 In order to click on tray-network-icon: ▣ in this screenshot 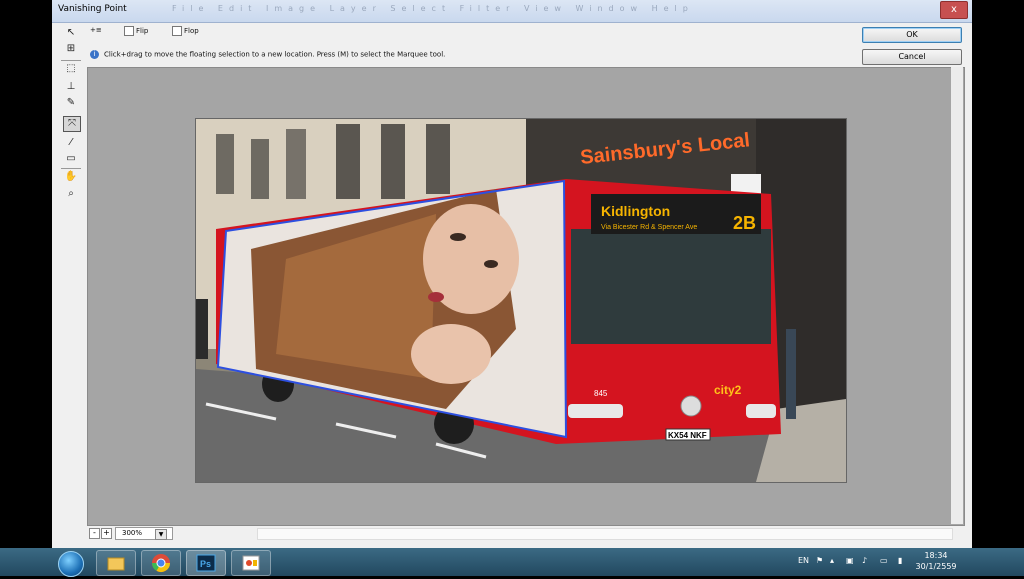, I will do `click(850, 560)`.